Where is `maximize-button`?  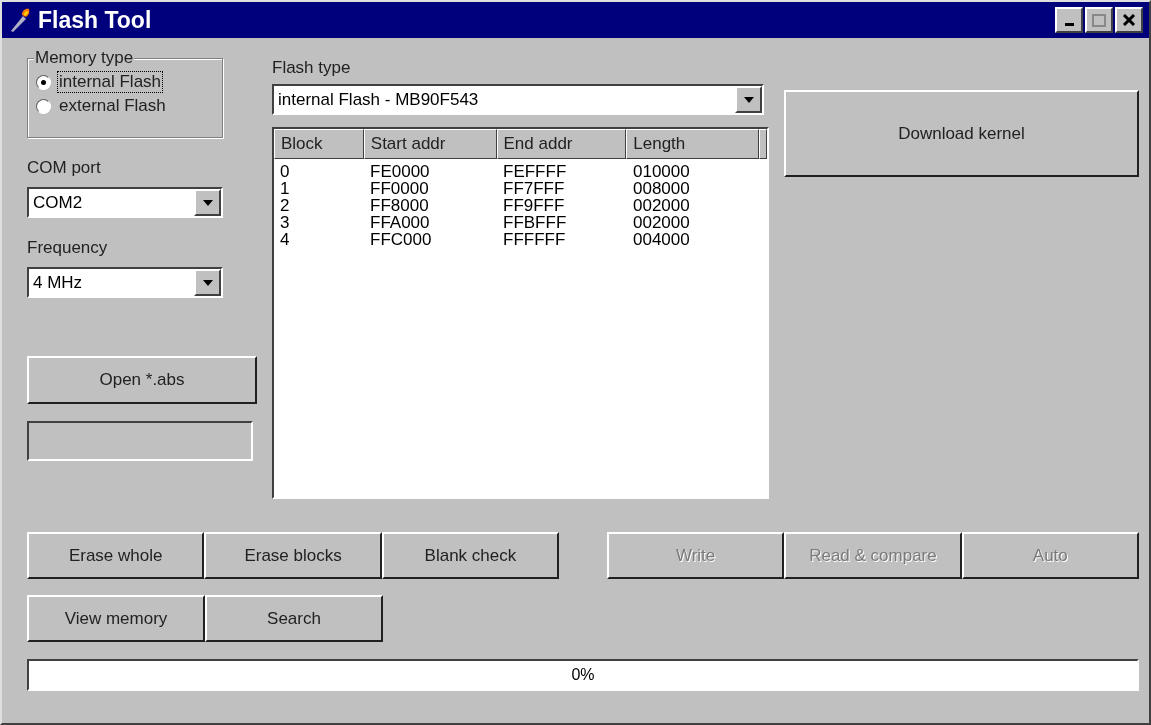 maximize-button is located at coordinates (1099, 20).